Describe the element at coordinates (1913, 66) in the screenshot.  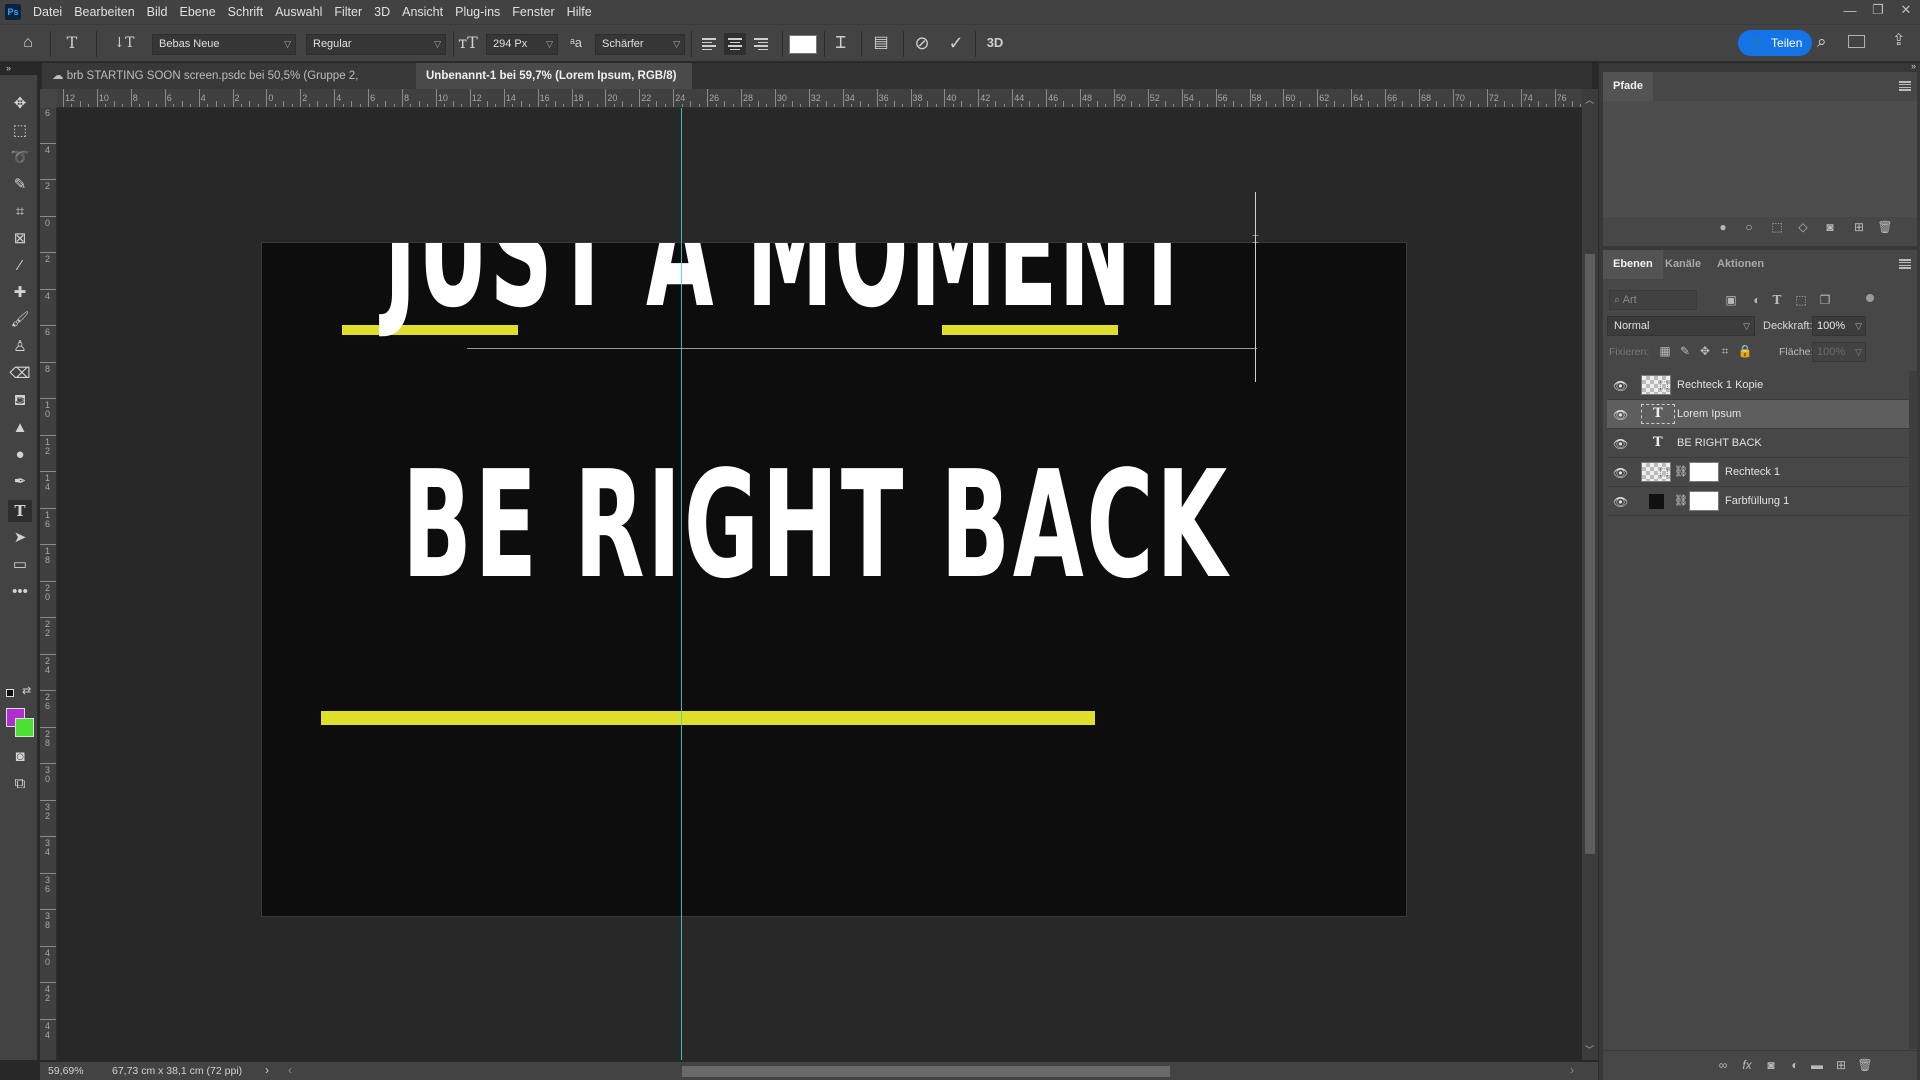
I see `collapse-panels-icon: »` at that location.